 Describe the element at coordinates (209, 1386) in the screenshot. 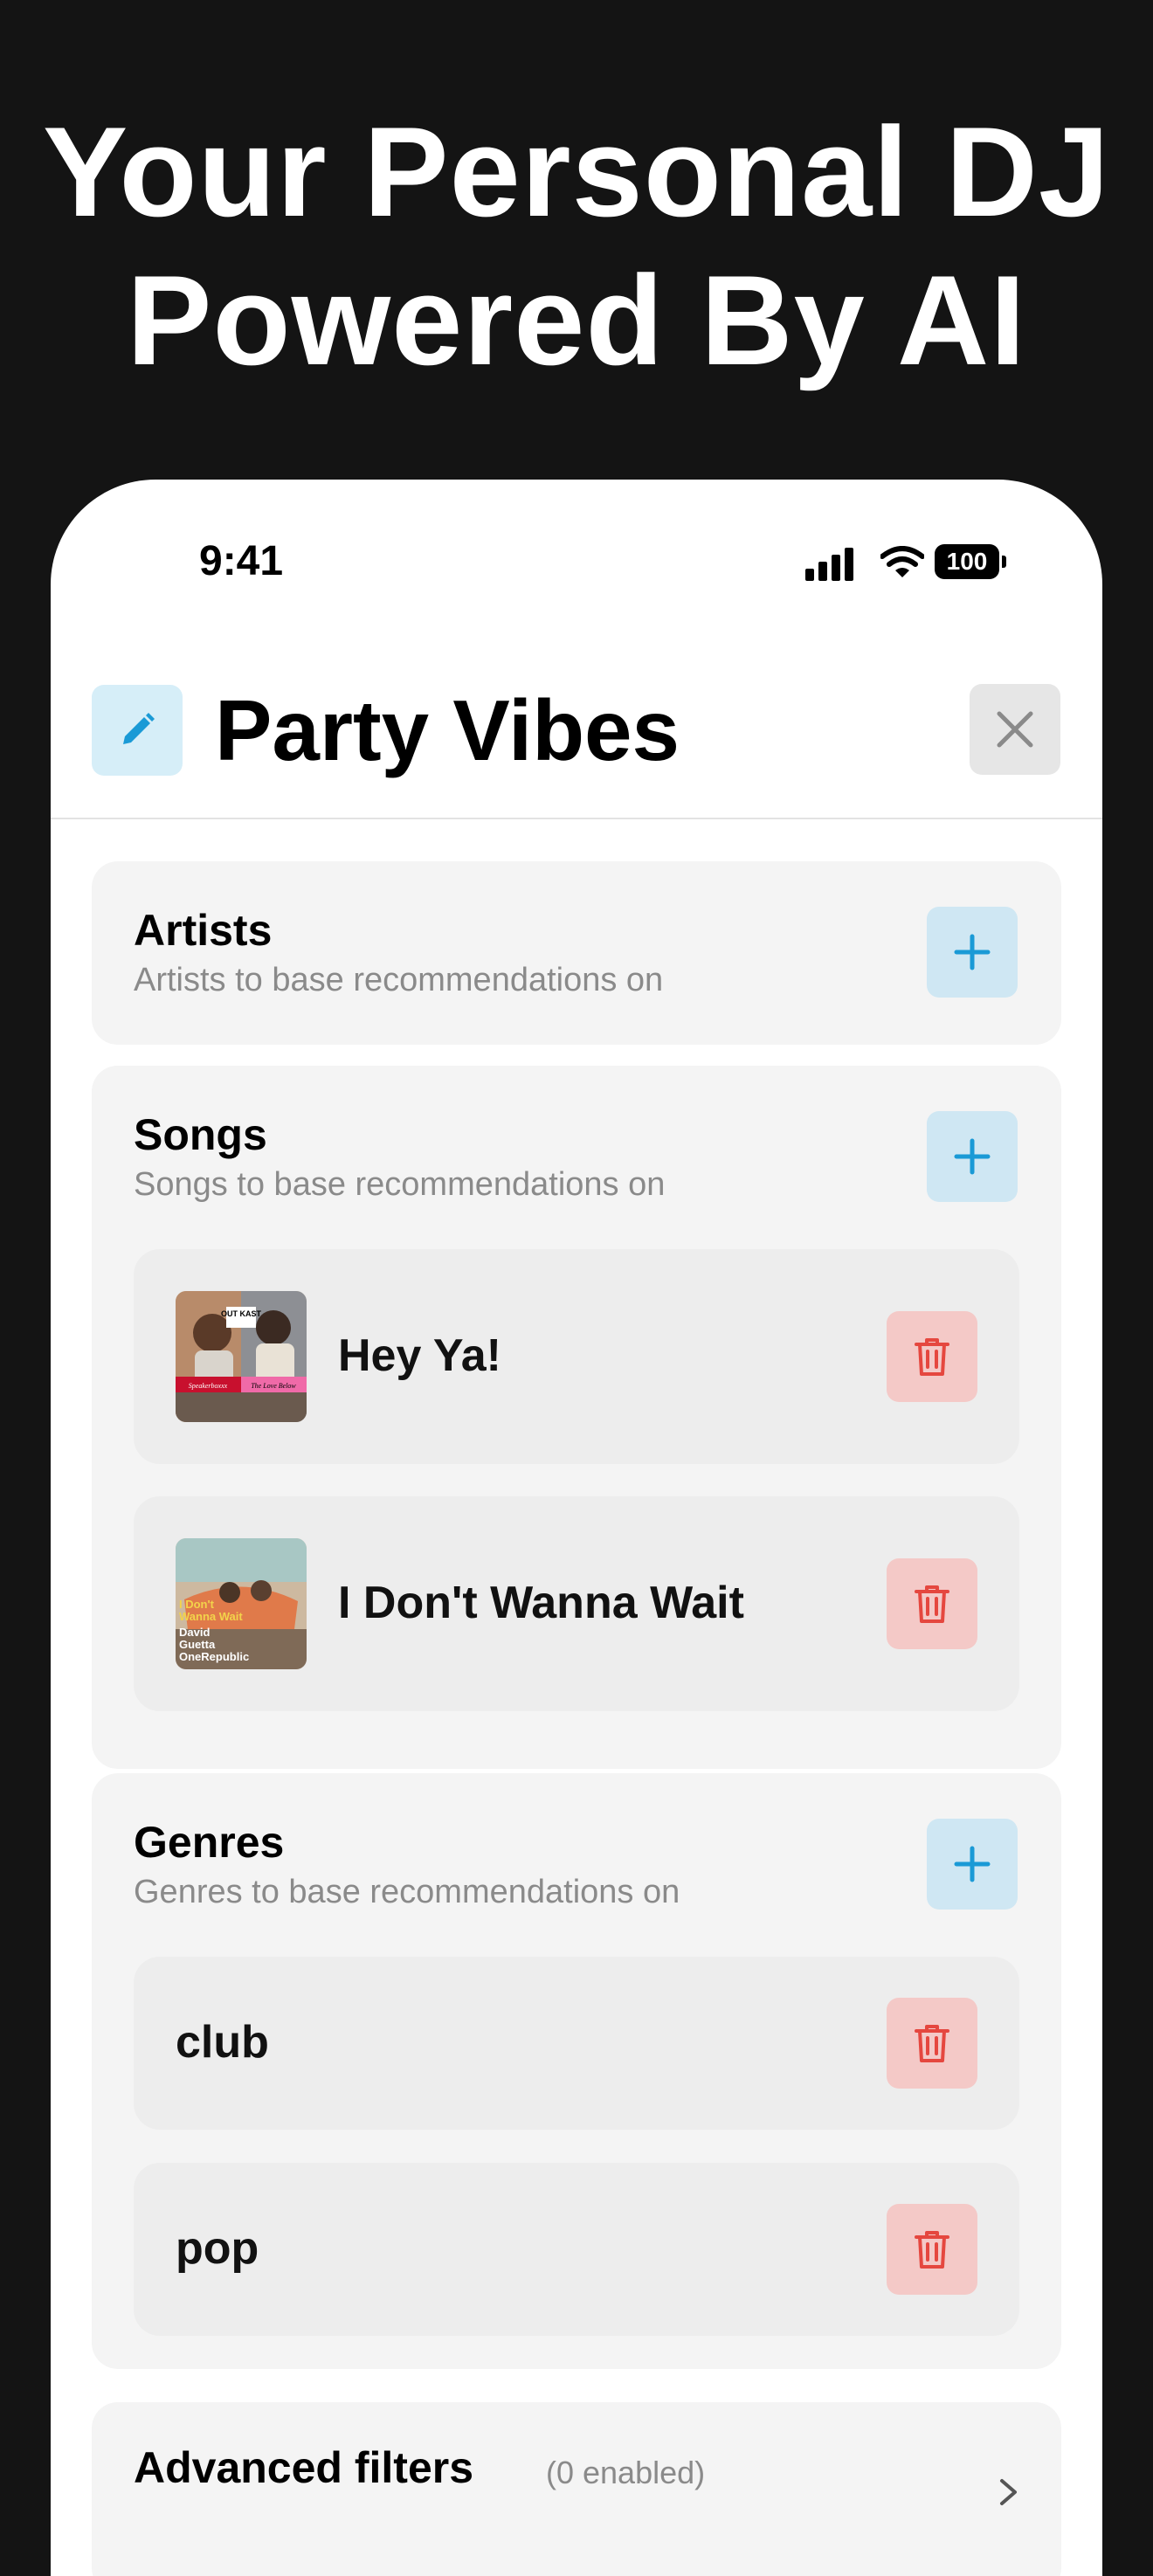

I see `album-art-text-left: Speakerboxxx` at that location.